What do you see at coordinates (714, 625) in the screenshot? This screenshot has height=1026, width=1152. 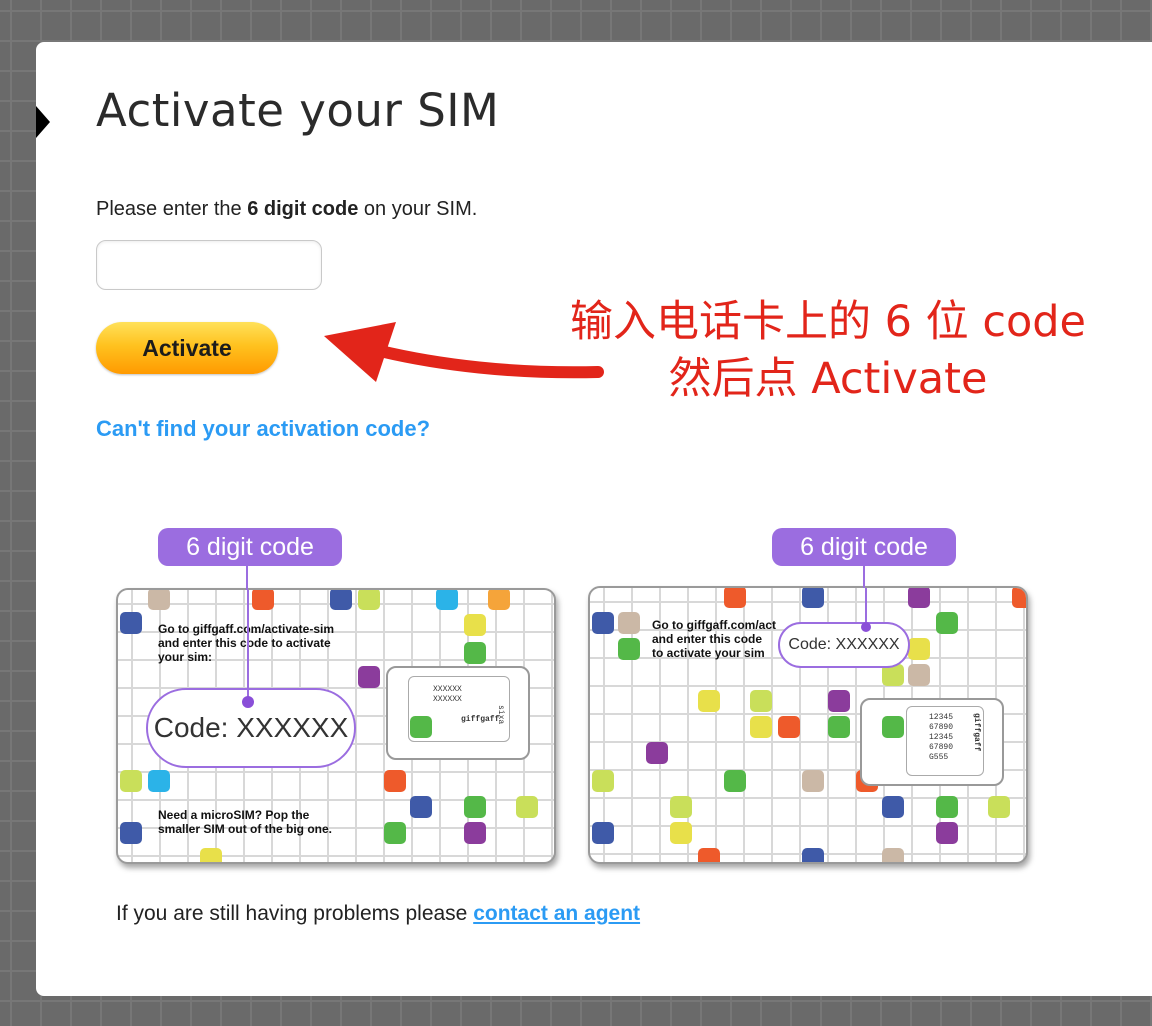 I see `card-line: Go to giffgaff.com/act` at bounding box center [714, 625].